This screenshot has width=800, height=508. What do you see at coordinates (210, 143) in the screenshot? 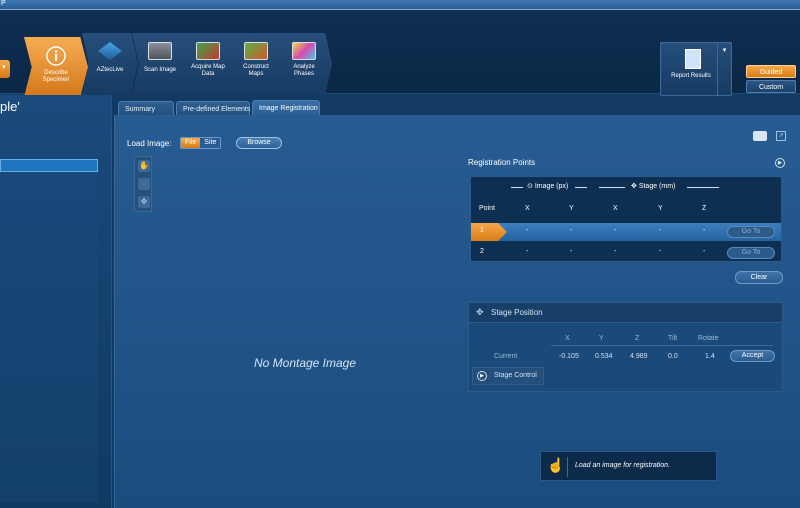
I see `site-option: Site` at bounding box center [210, 143].